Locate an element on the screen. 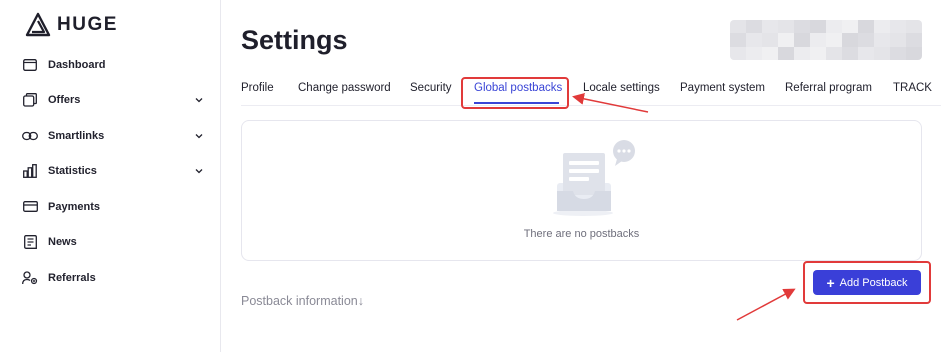 This screenshot has width=941, height=352. tab-change-password: Change password is located at coordinates (344, 88).